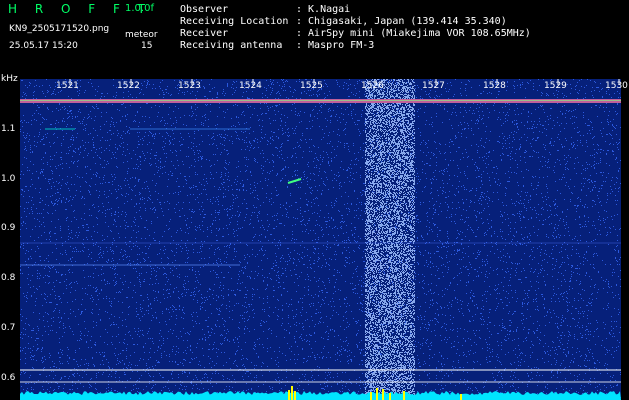 This screenshot has height=400, width=629. What do you see at coordinates (555, 86) in the screenshot?
I see `x-tick-label: 1529` at bounding box center [555, 86].